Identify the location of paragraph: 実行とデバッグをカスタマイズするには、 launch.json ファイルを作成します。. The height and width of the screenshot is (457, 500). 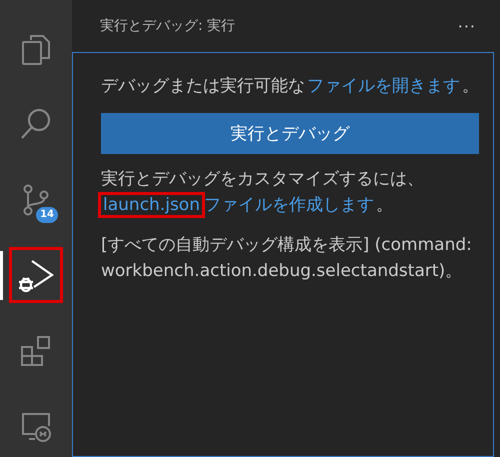
(290, 192).